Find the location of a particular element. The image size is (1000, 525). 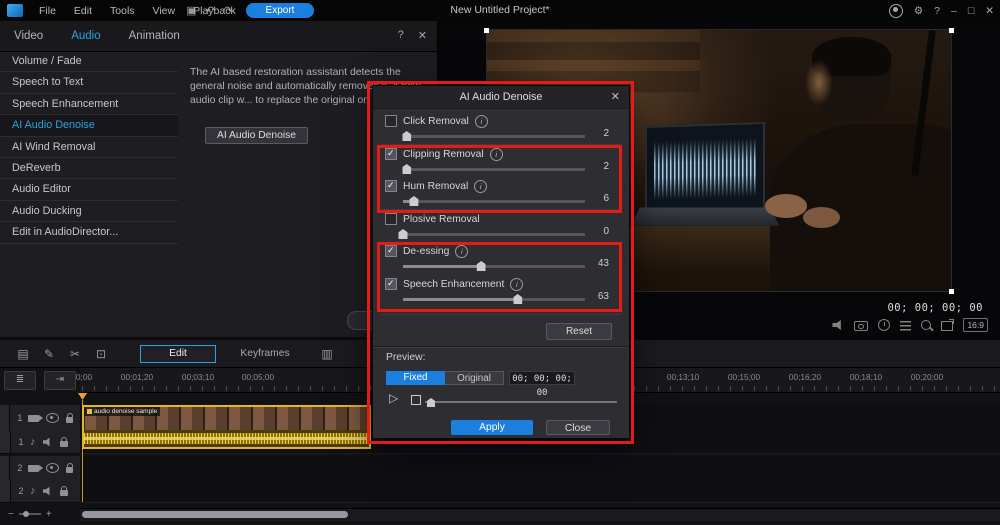

dialog-close-icon: ✕ is located at coordinates (615, 96).